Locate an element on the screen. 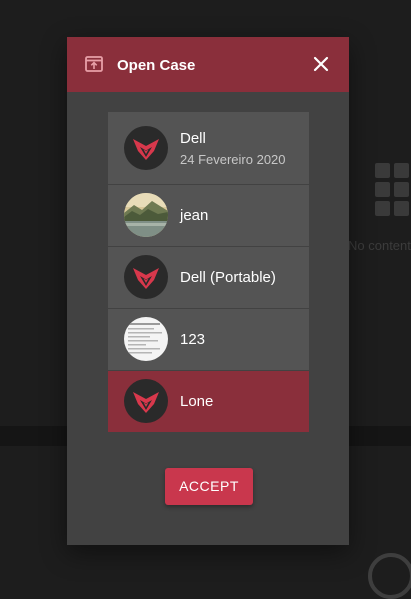  open-folder-icon is located at coordinates (94, 64).